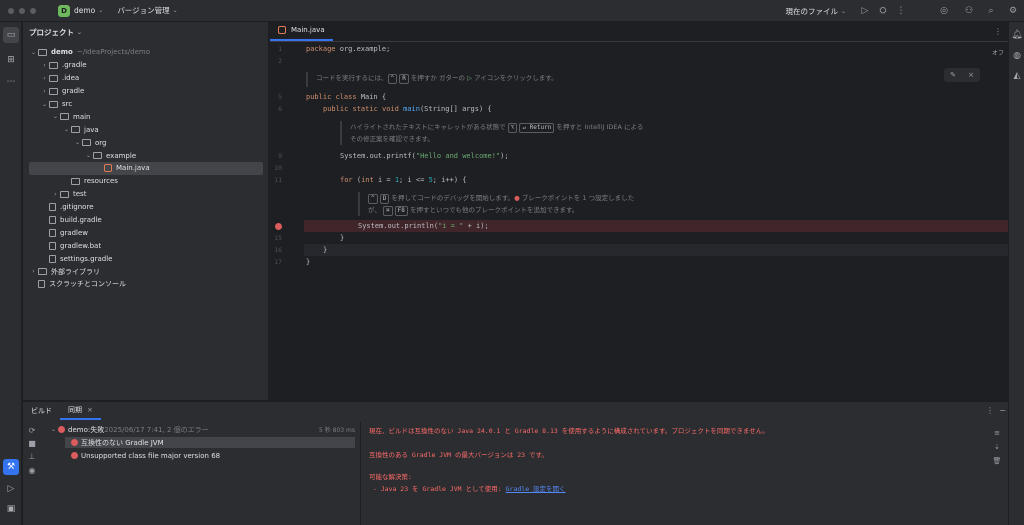  I want to click on more-tools-icon: ⋯, so click(11, 82).